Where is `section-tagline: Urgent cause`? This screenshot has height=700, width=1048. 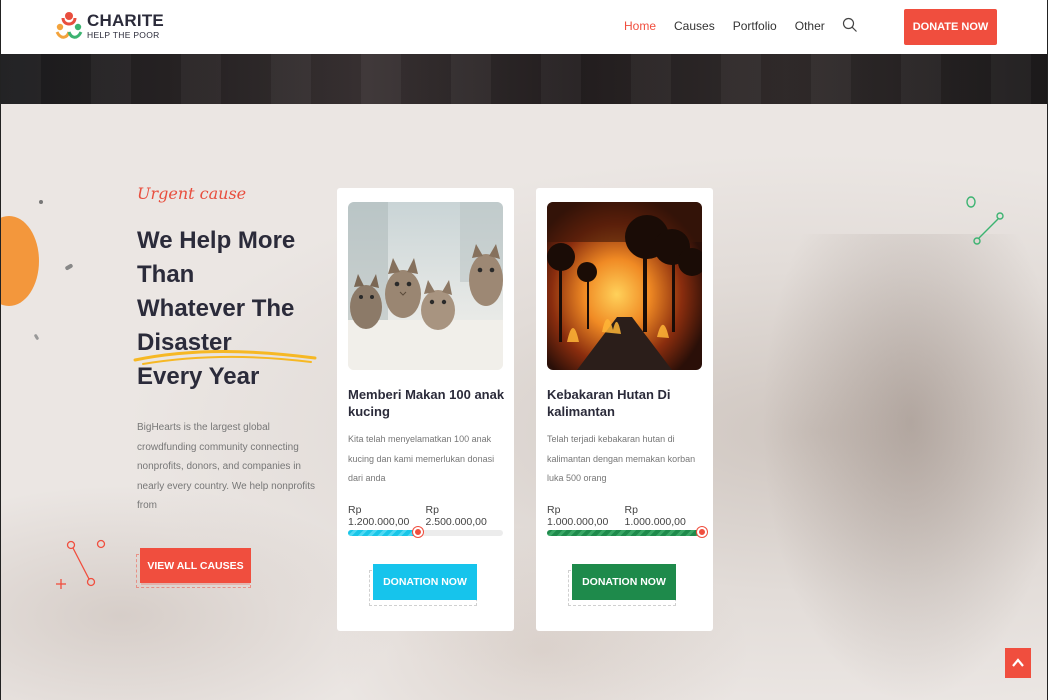
section-tagline: Urgent cause is located at coordinates (192, 193).